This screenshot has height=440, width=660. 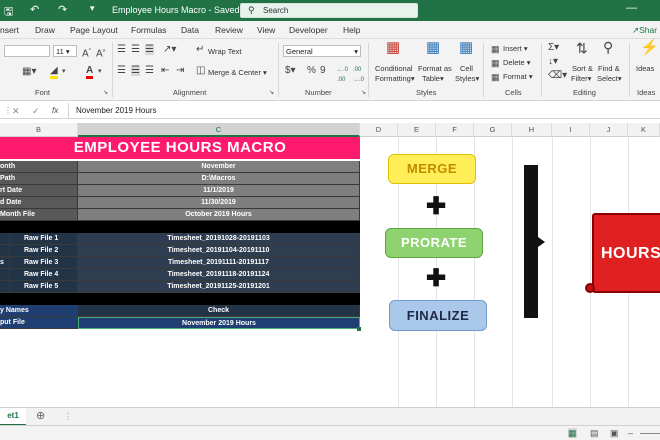 What do you see at coordinates (517, 62) in the screenshot?
I see `delete-button: Delete ▾` at bounding box center [517, 62].